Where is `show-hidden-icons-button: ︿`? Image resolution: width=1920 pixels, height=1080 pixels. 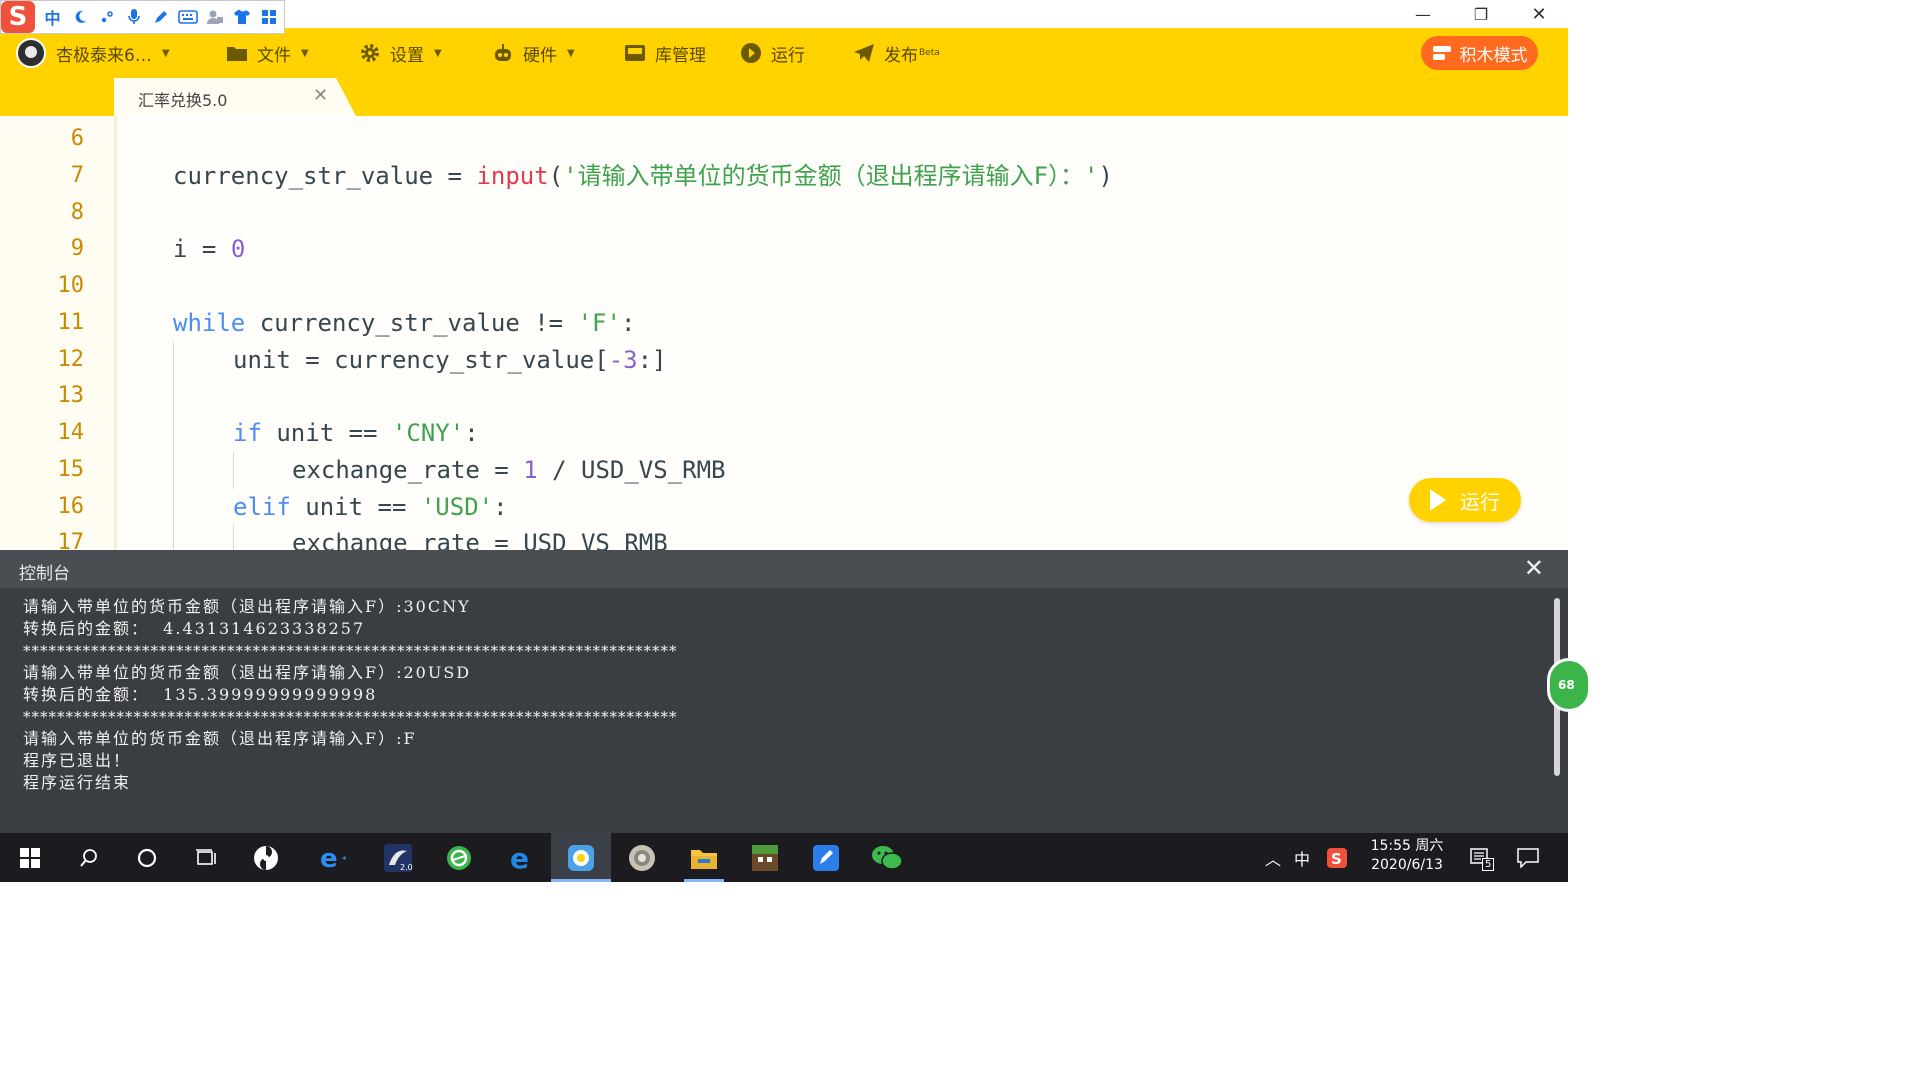 show-hidden-icons-button: ︿ is located at coordinates (1273, 857).